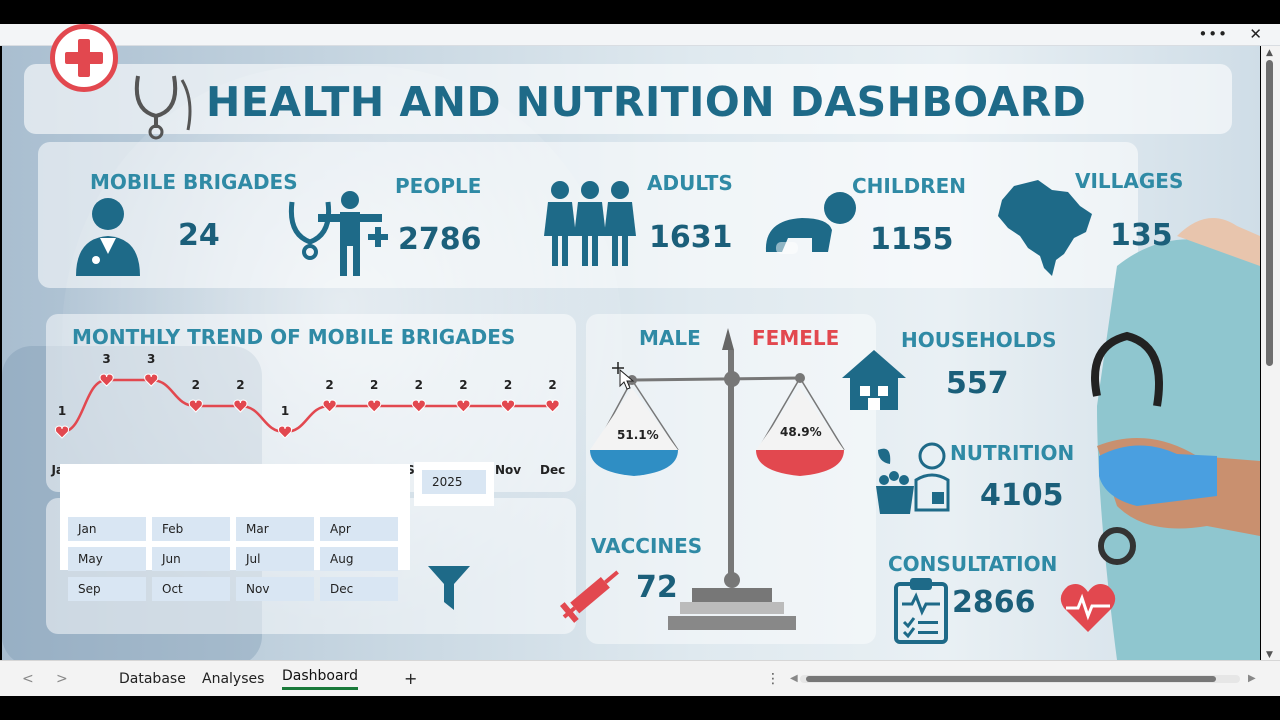 This screenshot has height=720, width=1280. I want to click on data-label-apr: 2, so click(195, 385).